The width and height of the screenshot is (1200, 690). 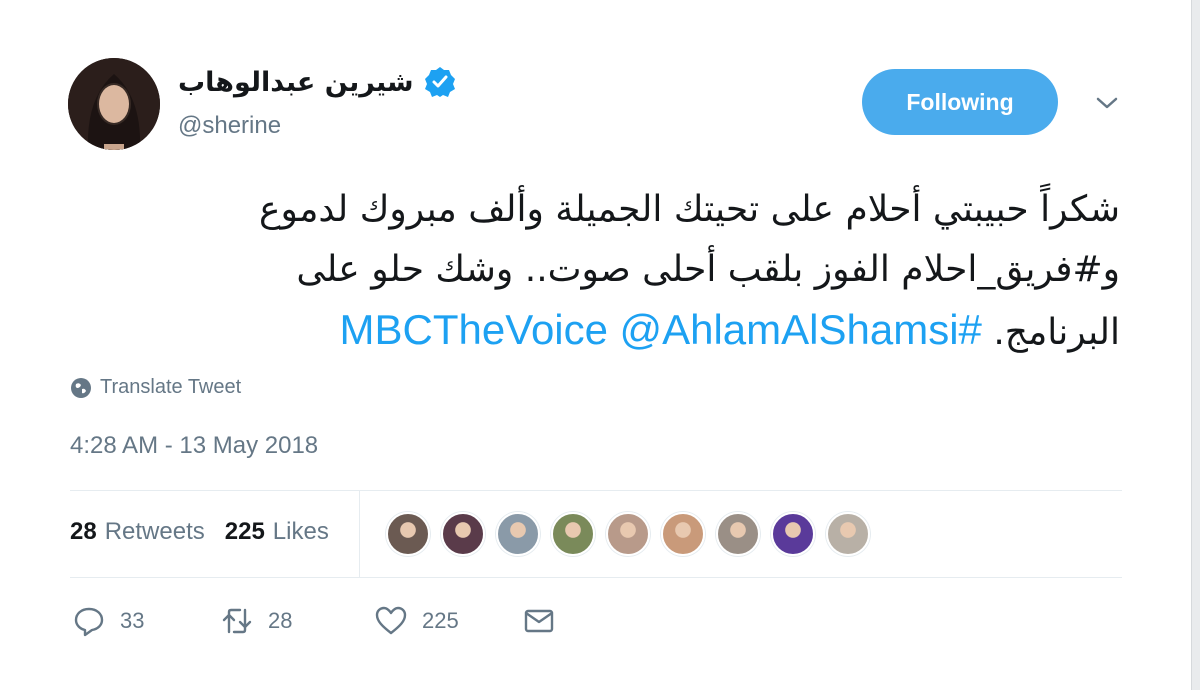 What do you see at coordinates (280, 620) in the screenshot?
I see `retweet-count: 28` at bounding box center [280, 620].